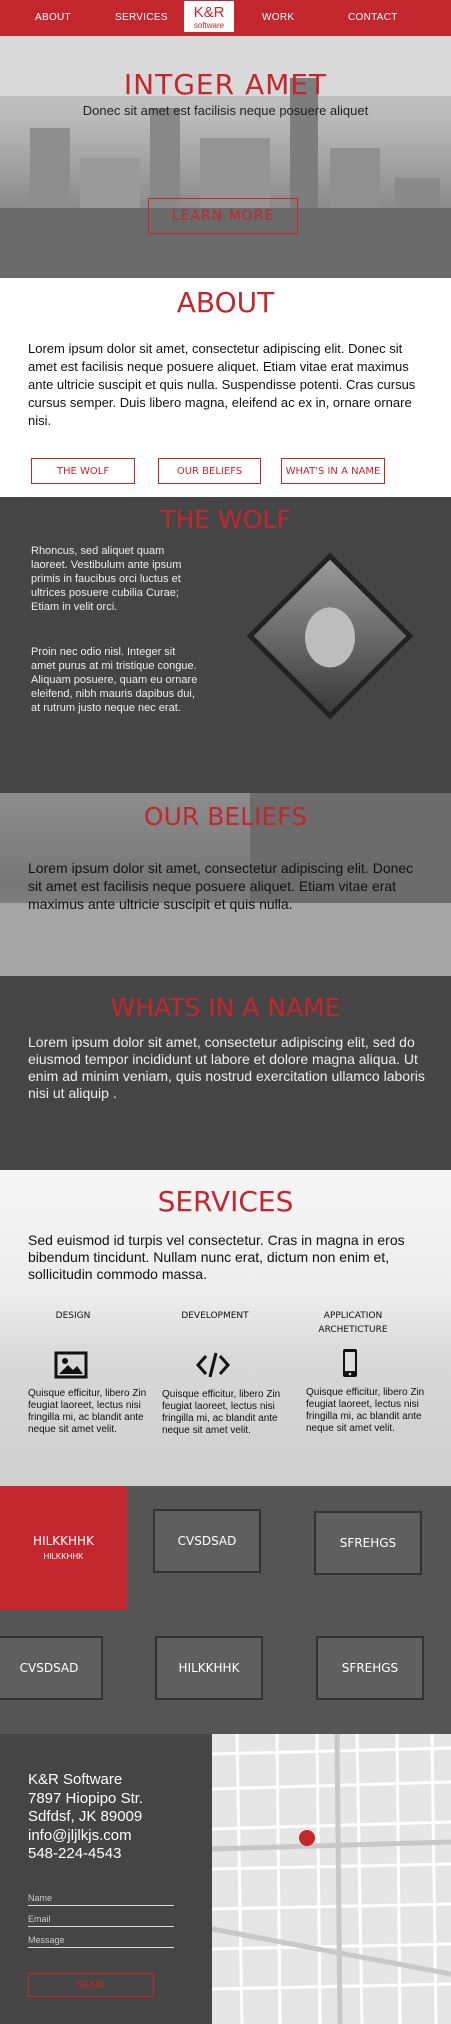  What do you see at coordinates (74, 1854) in the screenshot?
I see `contact-phone: 548-224-4543` at bounding box center [74, 1854].